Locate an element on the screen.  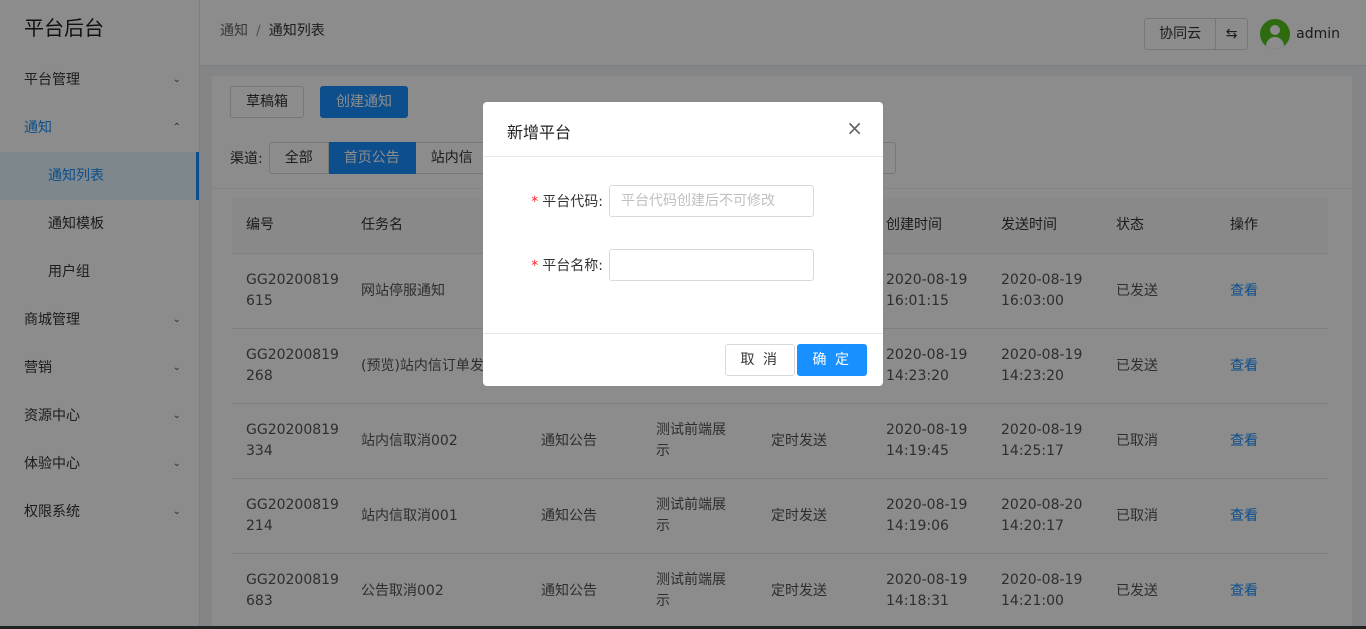
field-label-text: 平台名称: is located at coordinates (572, 266).